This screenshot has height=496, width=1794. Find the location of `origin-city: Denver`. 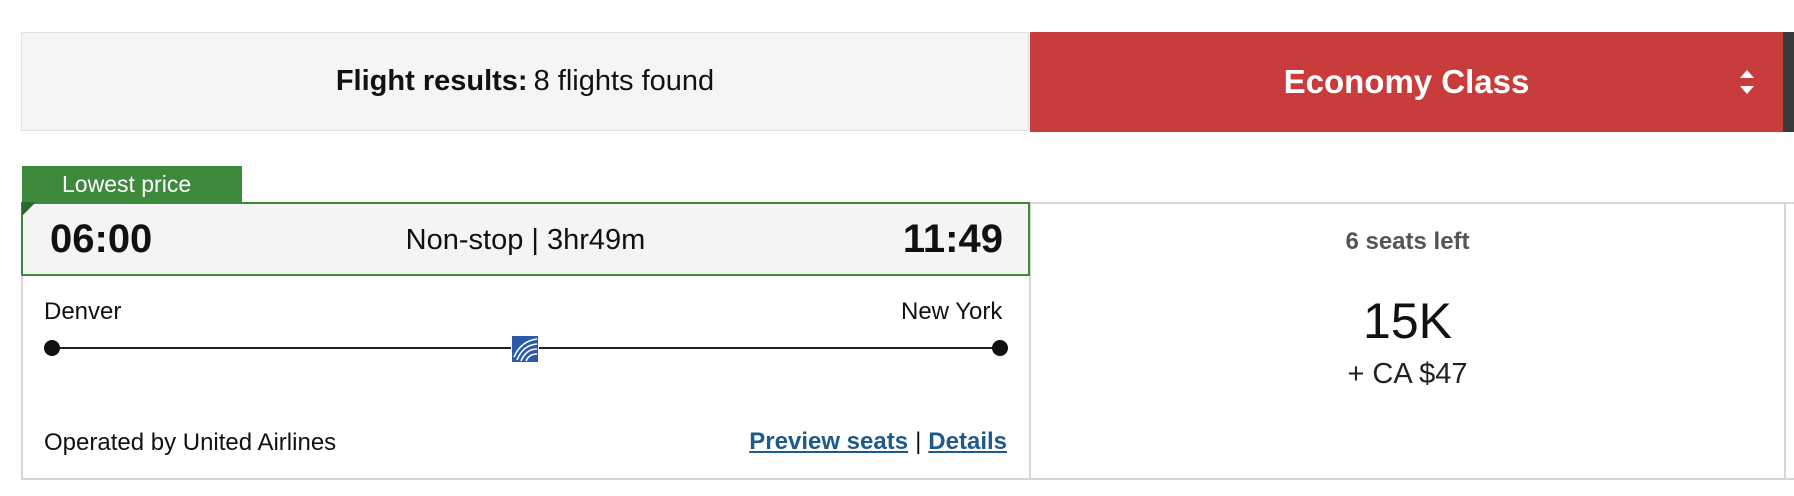

origin-city: Denver is located at coordinates (83, 311).